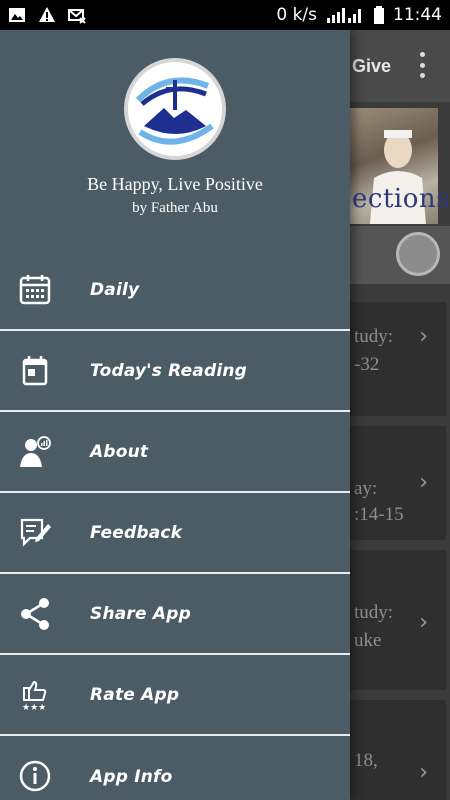  Describe the element at coordinates (140, 613) in the screenshot. I see `menu-item-label: Share App` at that location.